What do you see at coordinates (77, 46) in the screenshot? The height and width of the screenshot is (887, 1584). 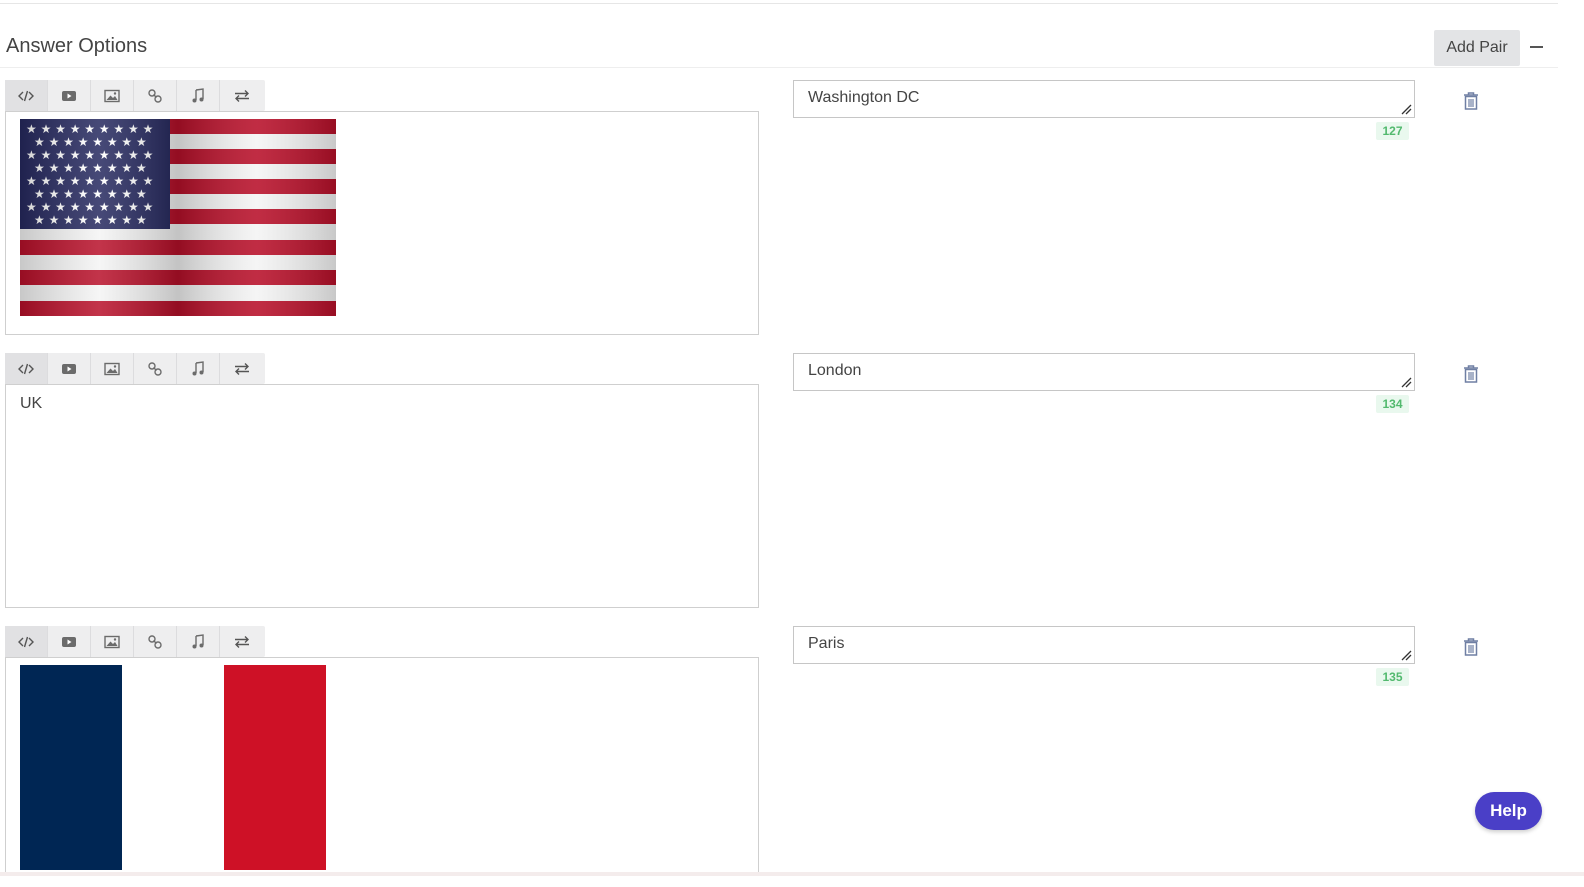 I see `section-title: Answer Options` at bounding box center [77, 46].